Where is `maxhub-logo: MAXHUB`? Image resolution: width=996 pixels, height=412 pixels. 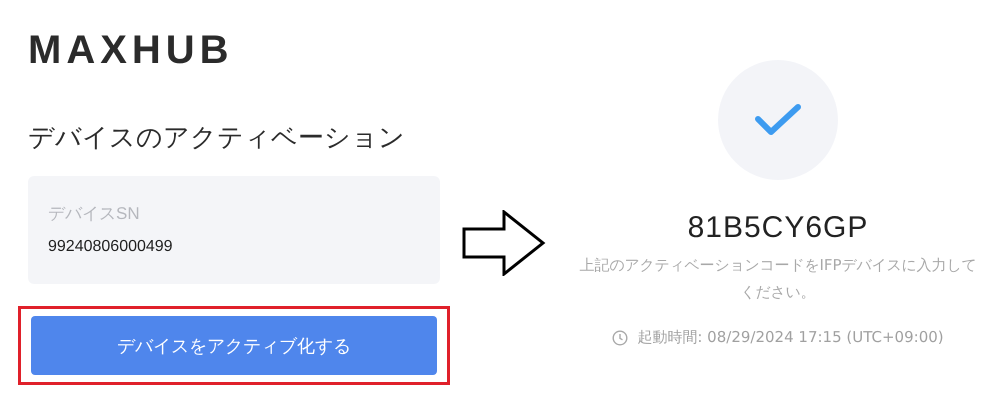
maxhub-logo: MAXHUB is located at coordinates (131, 50).